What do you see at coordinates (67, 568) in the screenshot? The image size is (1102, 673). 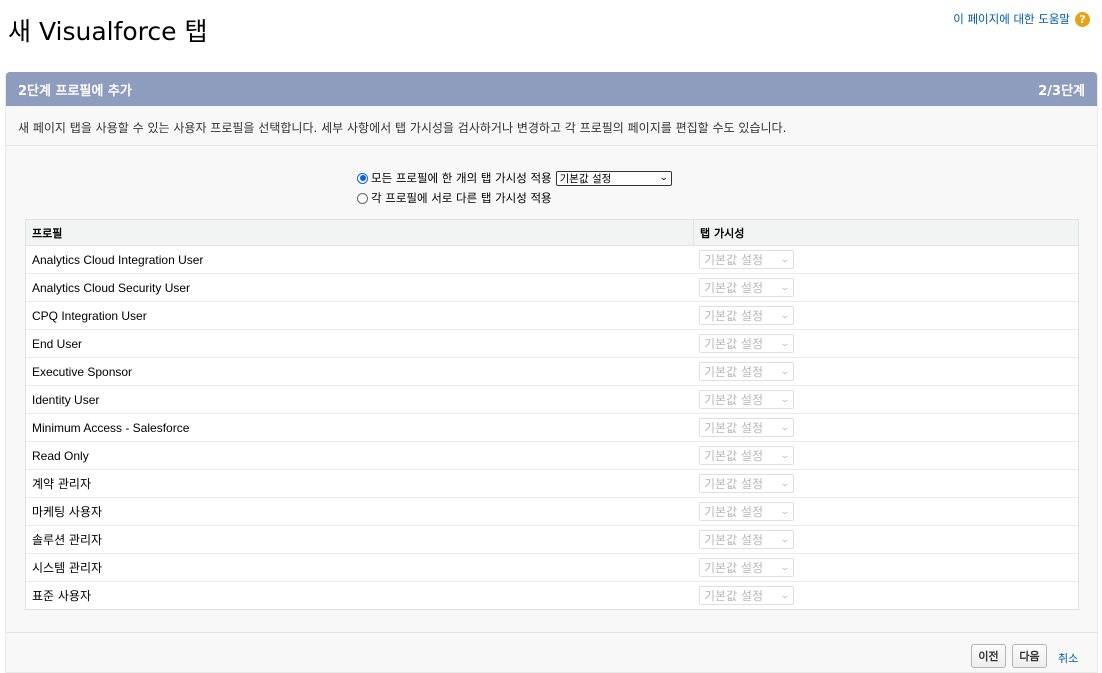 I see `profile-name: 시스템 관리자` at bounding box center [67, 568].